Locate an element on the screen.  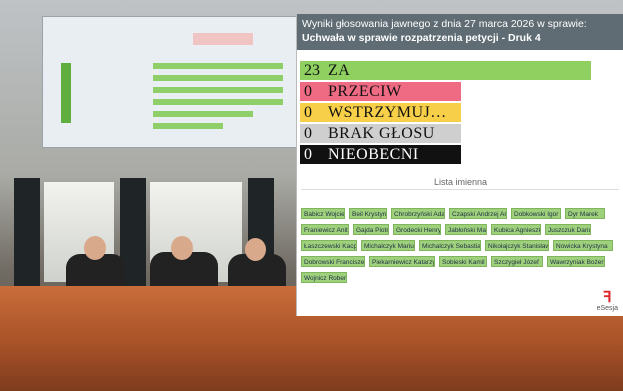
roll-call-name: Czapski Andrzej Antoni is located at coordinates (478, 213).